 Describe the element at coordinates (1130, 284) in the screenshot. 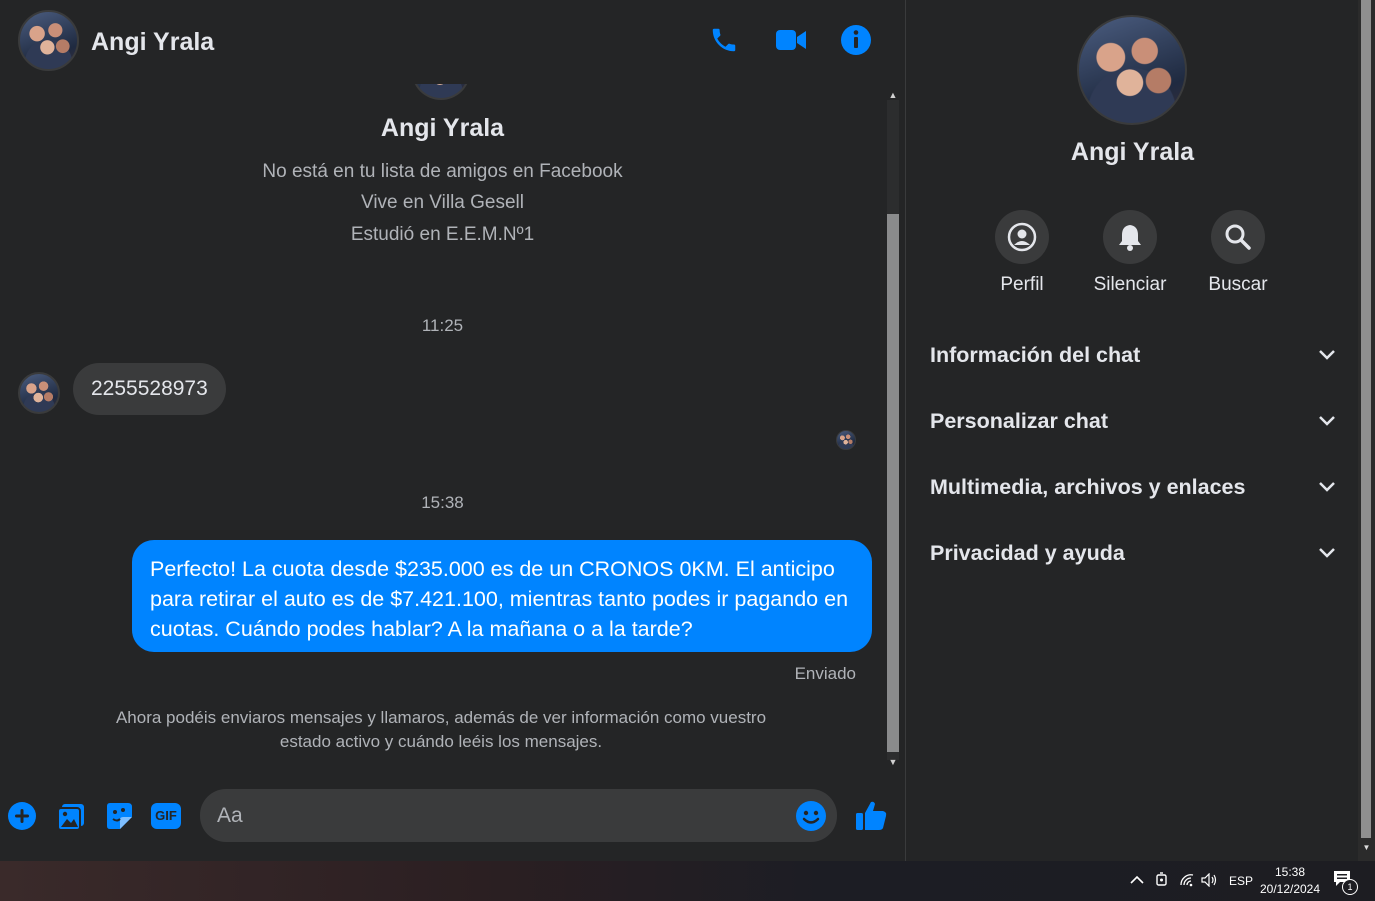

I see `mute-label: Silenciar` at that location.